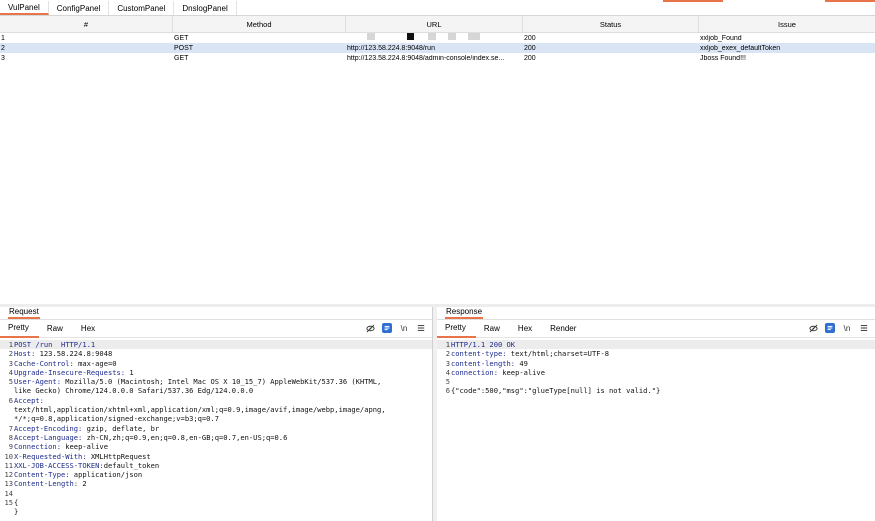 This screenshot has height=521, width=875. What do you see at coordinates (391, 48) in the screenshot?
I see `cell-url: http://123.58.224.8:9048/run` at bounding box center [391, 48].